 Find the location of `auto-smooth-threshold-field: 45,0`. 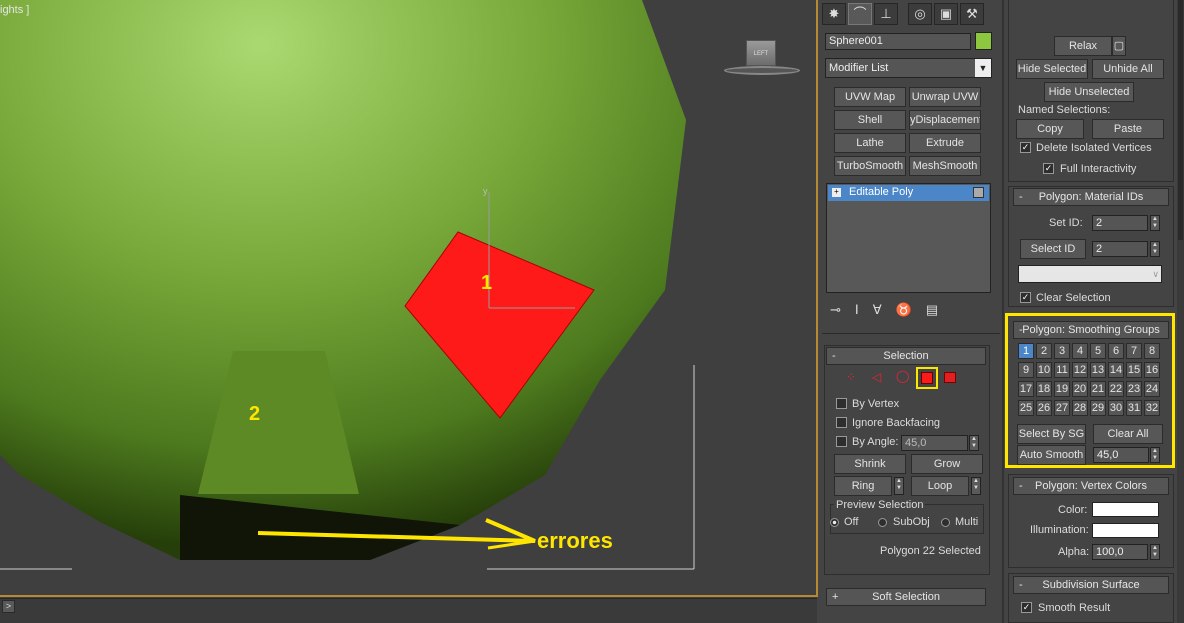

auto-smooth-threshold-field: 45,0 is located at coordinates (1121, 455).